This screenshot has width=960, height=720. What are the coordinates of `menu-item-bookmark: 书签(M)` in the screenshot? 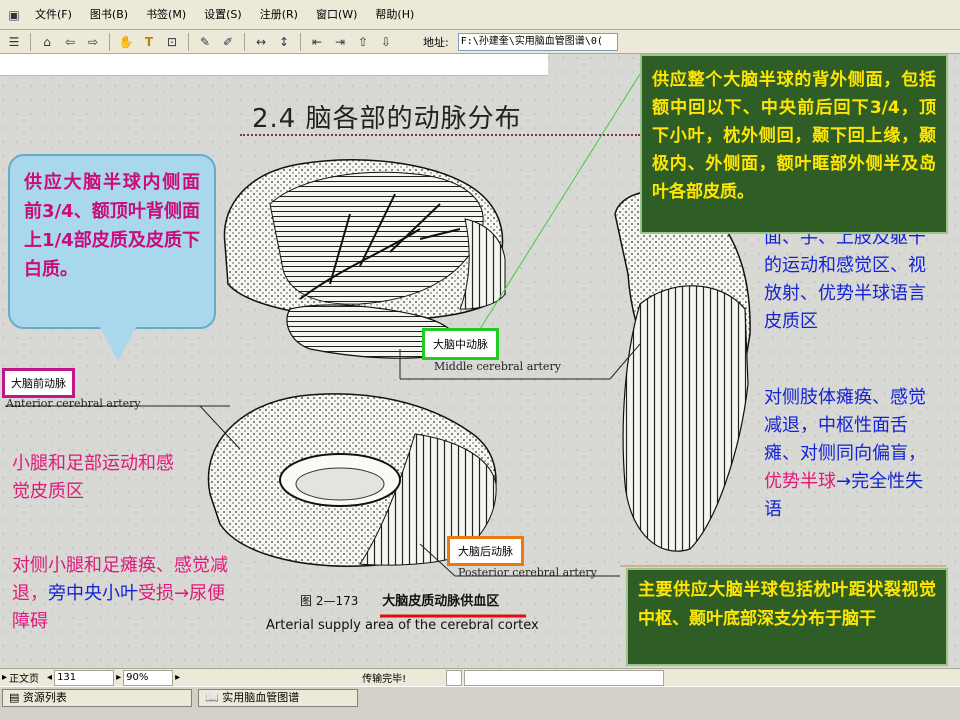 It's located at (166, 15).